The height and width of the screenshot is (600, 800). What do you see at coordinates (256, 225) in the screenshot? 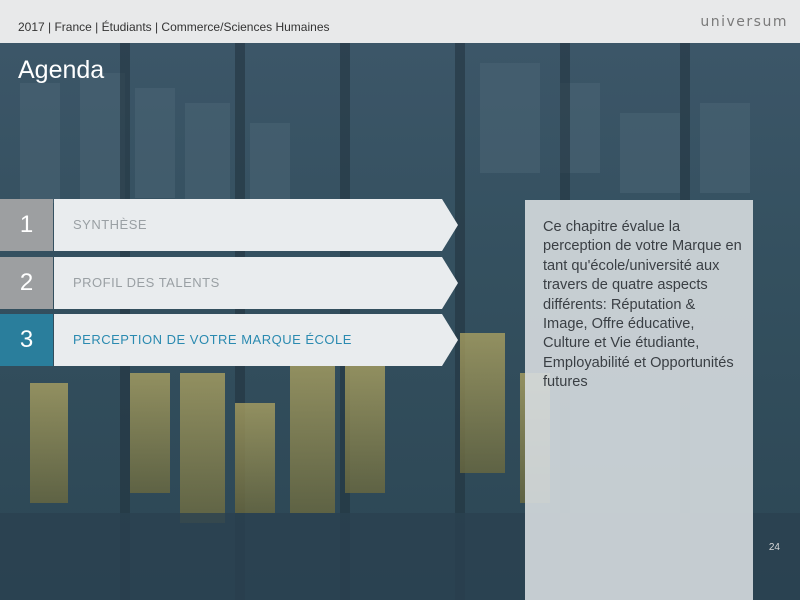
I see `agenda-tab: SYNTHÈSE` at bounding box center [256, 225].